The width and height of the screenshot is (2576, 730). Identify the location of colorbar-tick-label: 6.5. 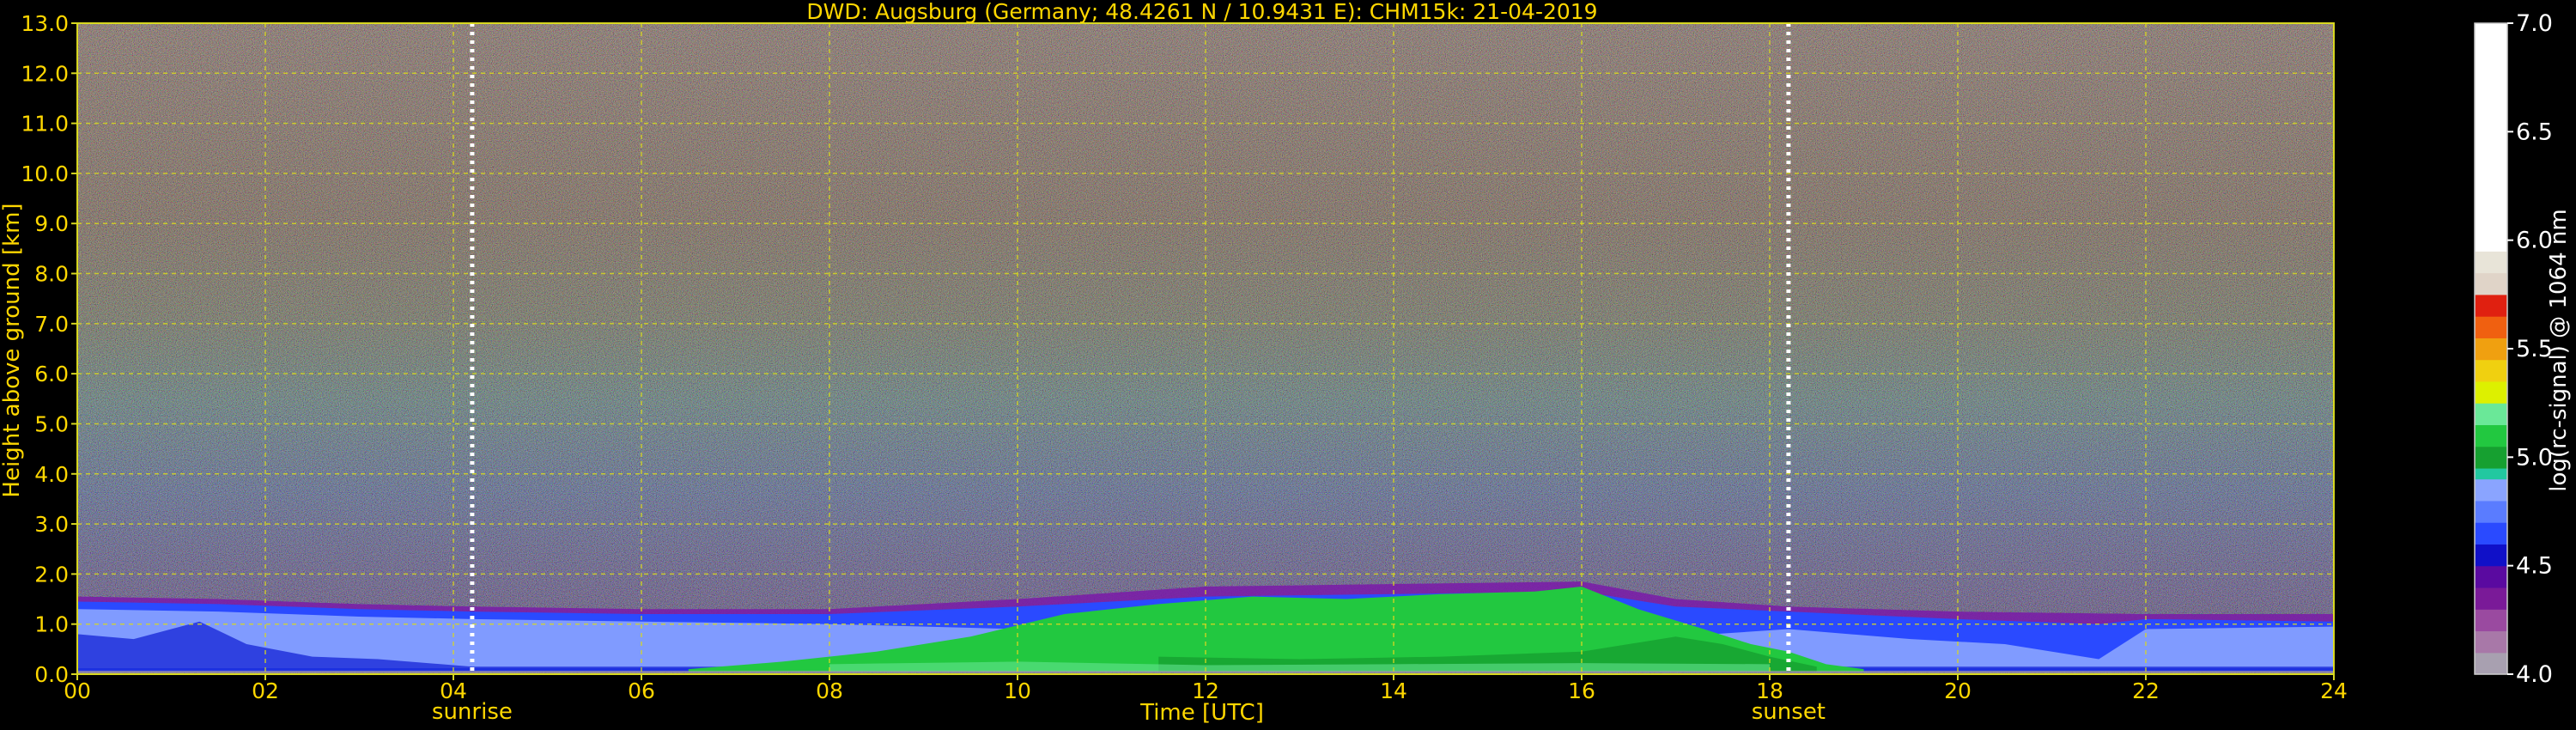
(2535, 132).